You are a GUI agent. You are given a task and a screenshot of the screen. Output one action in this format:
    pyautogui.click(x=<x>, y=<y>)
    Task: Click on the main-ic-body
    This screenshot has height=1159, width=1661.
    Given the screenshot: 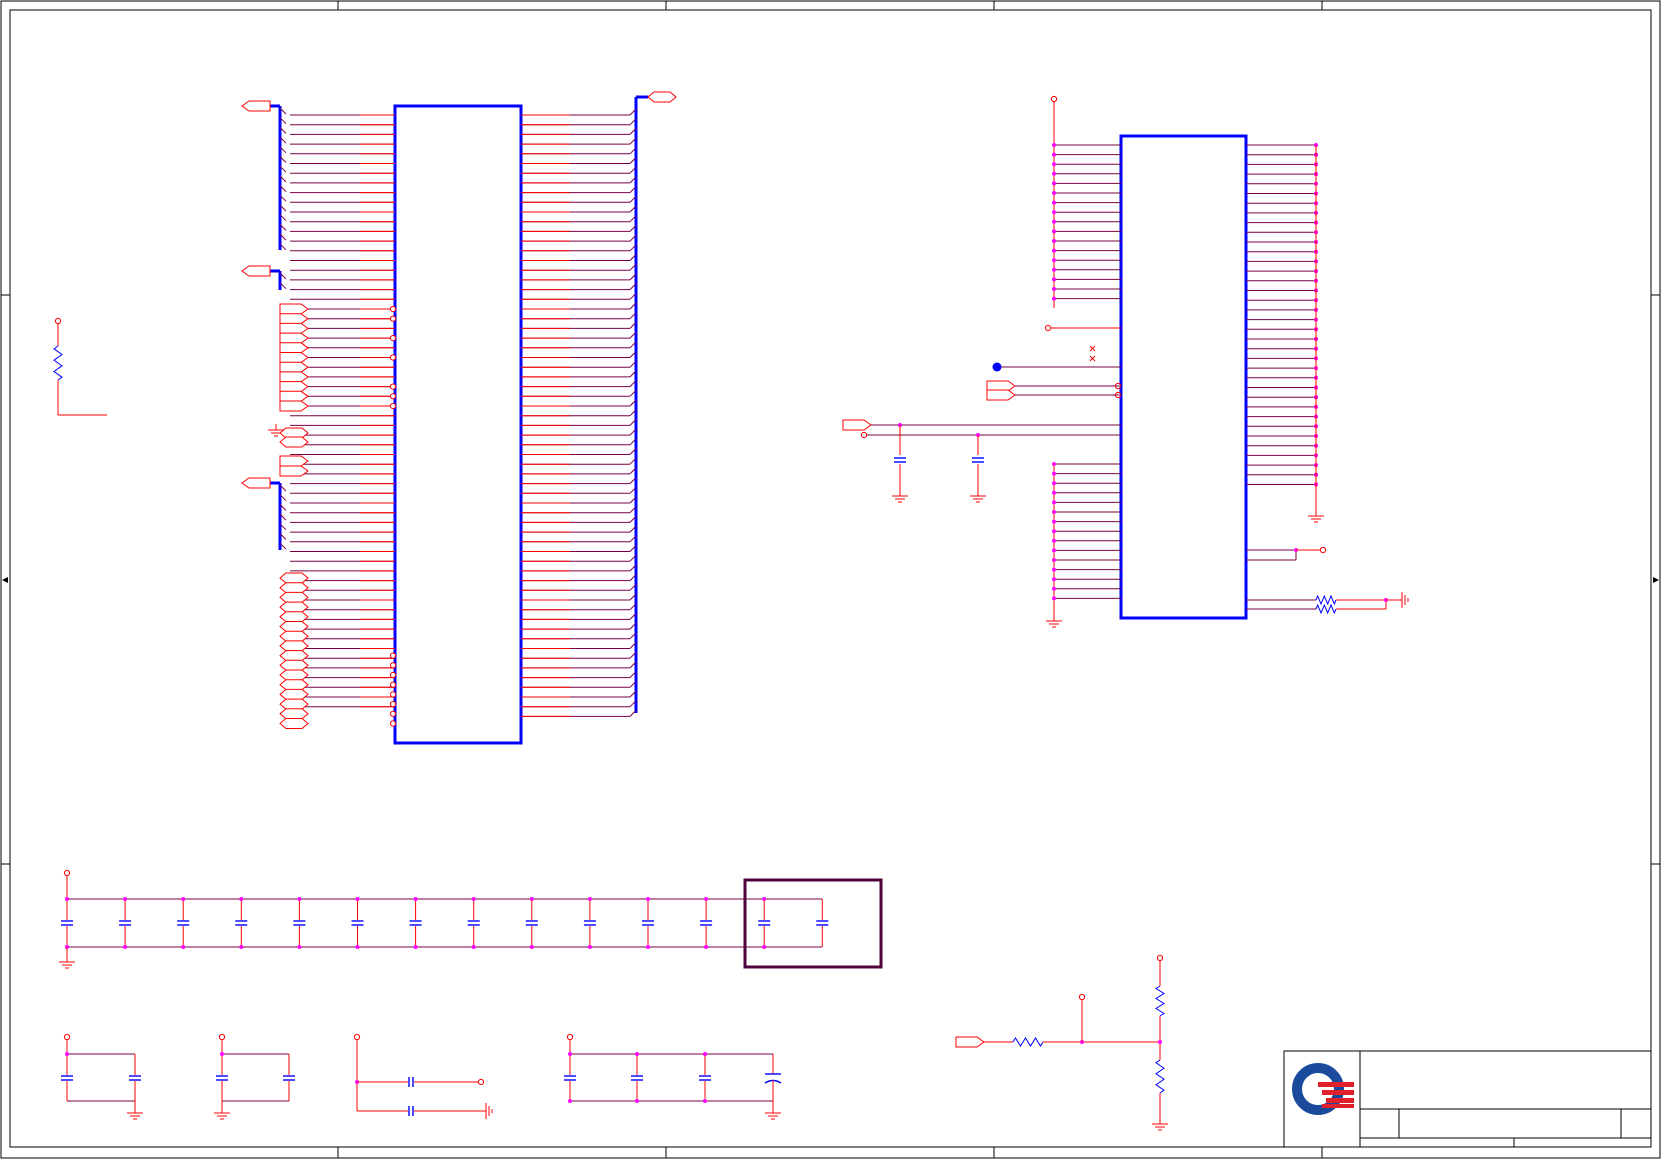 What is the action you would take?
    pyautogui.click(x=458, y=424)
    